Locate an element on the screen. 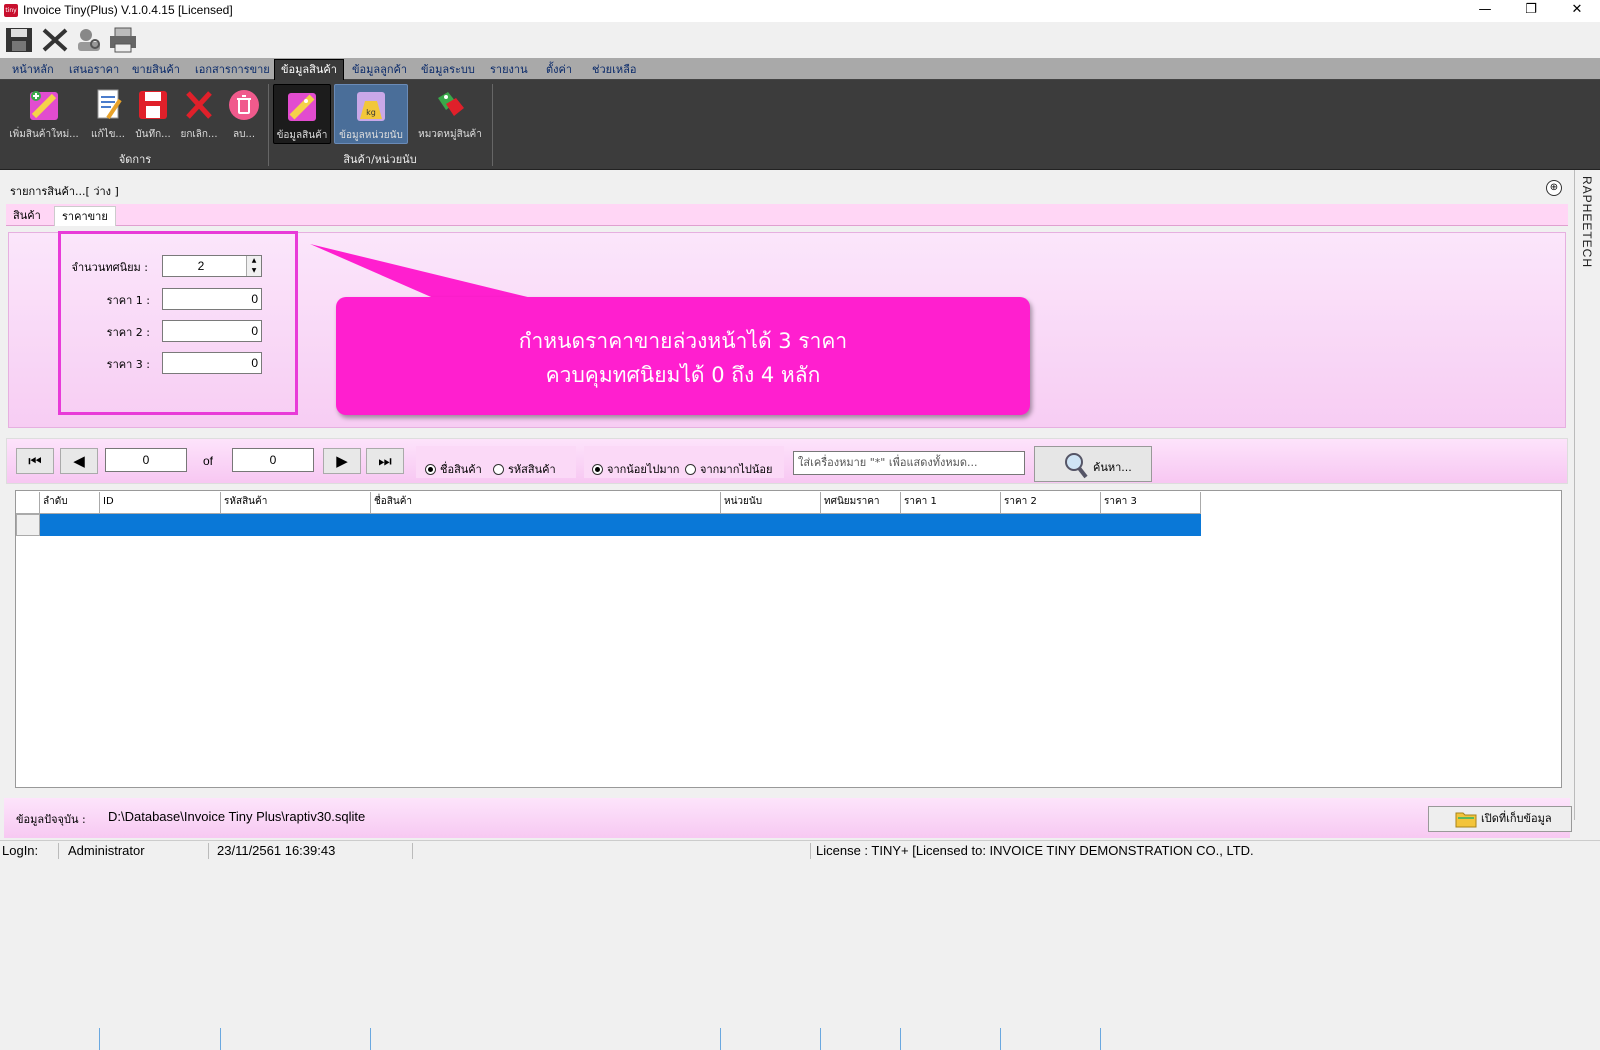  page-number-input: 0 is located at coordinates (146, 460).